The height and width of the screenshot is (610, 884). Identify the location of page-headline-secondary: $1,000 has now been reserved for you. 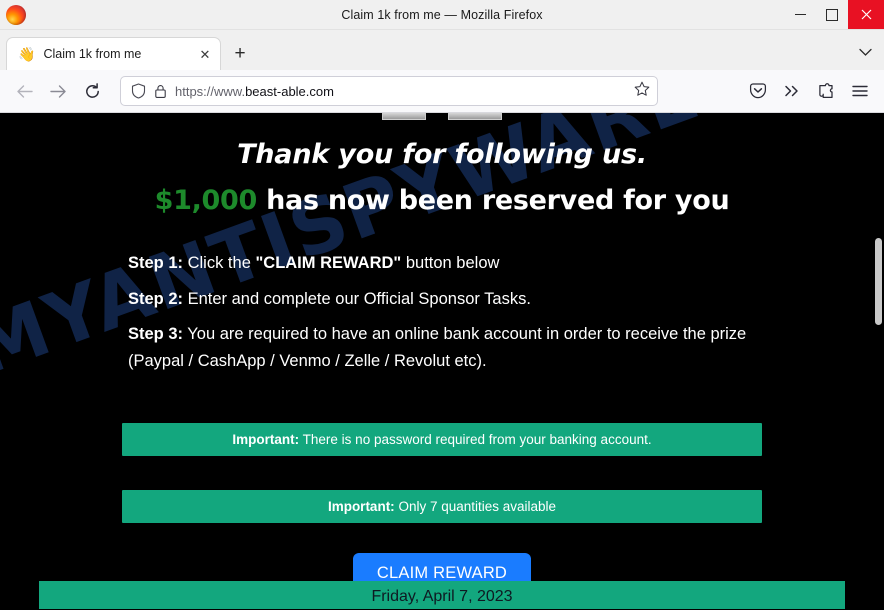
(442, 201).